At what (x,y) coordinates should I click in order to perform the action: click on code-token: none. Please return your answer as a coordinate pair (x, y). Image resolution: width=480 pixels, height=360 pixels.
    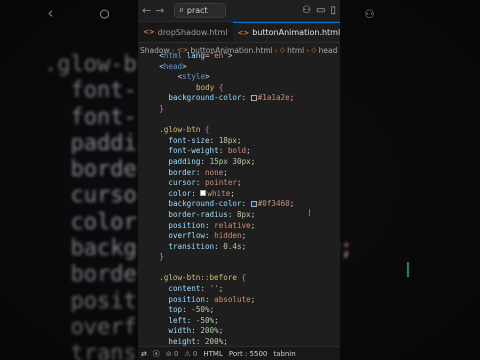
    Looking at the image, I should click on (214, 172).